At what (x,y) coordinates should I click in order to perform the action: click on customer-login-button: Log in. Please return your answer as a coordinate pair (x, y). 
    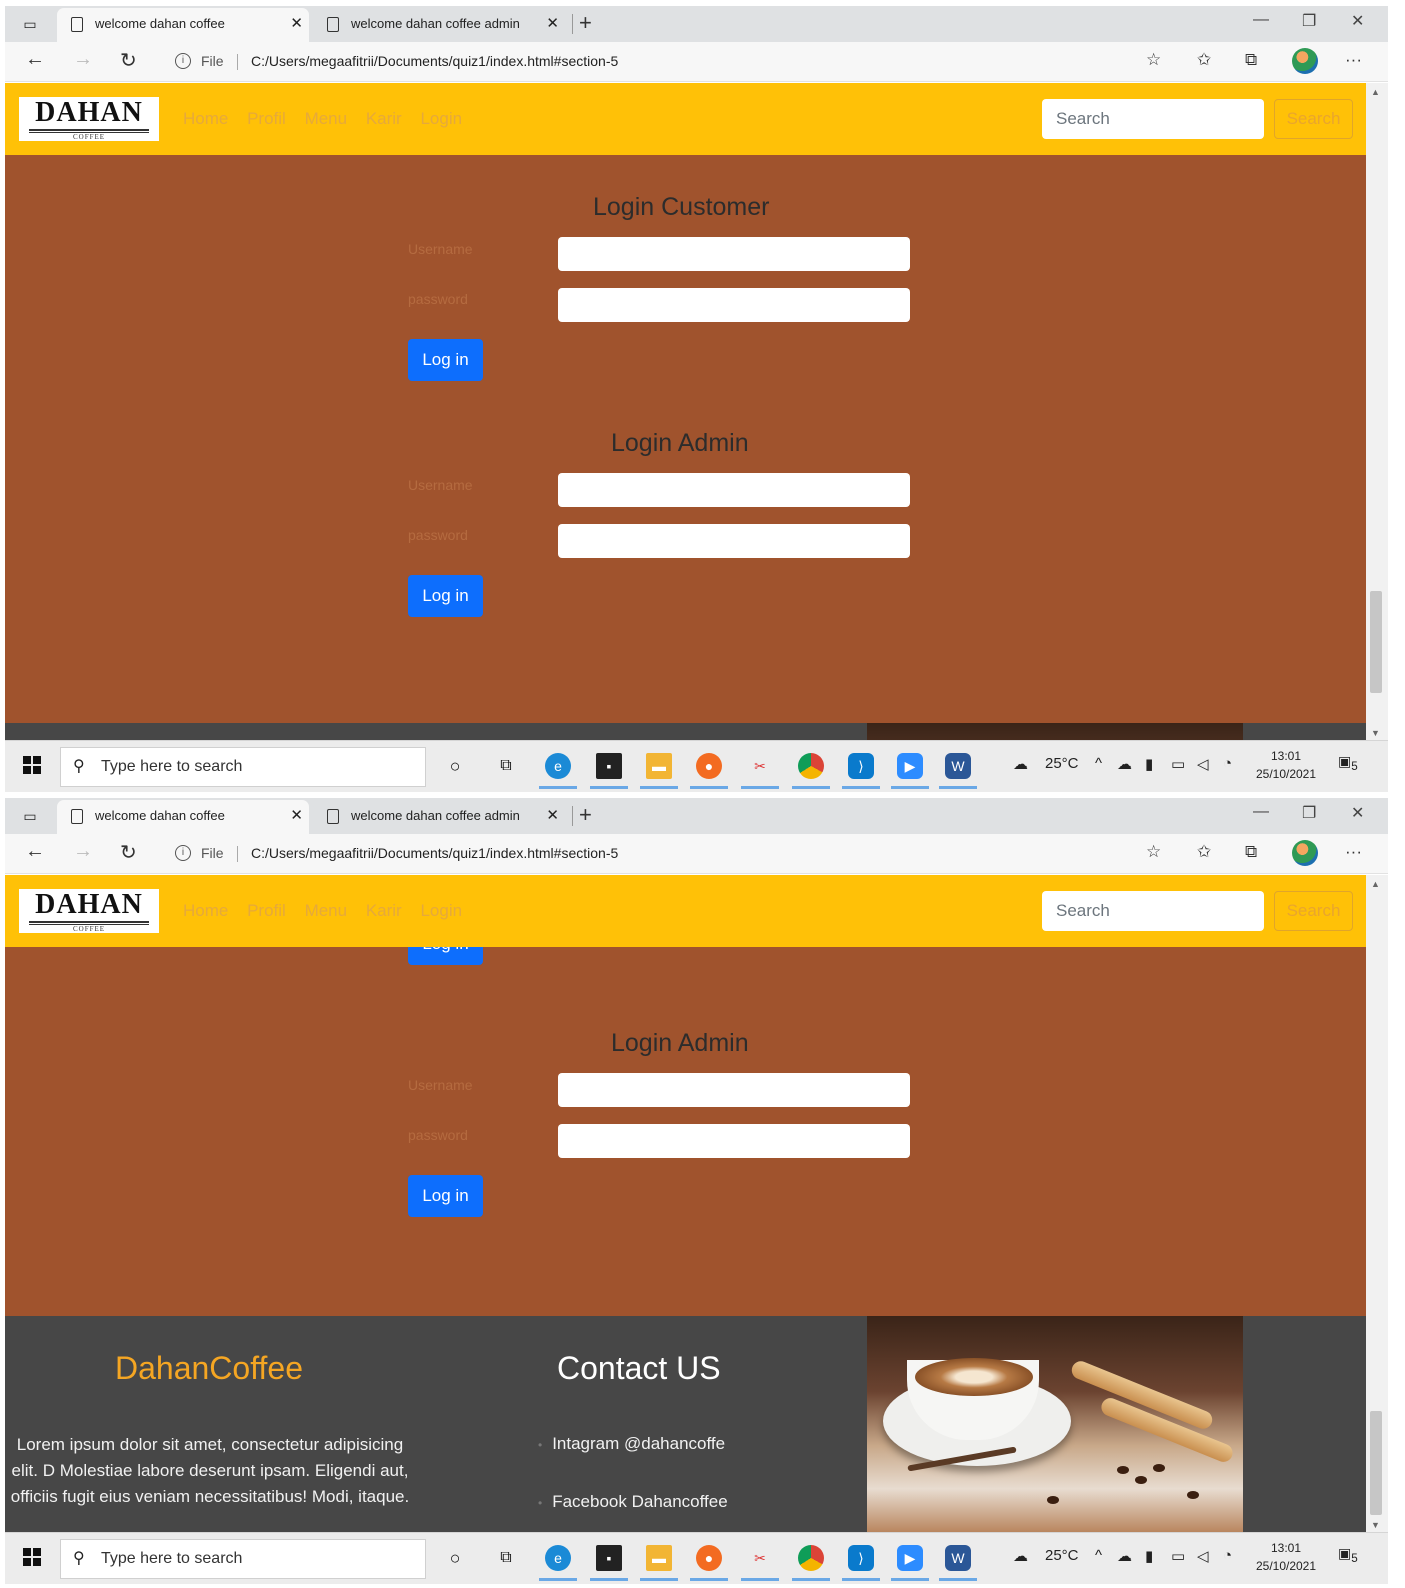
    Looking at the image, I should click on (445, 360).